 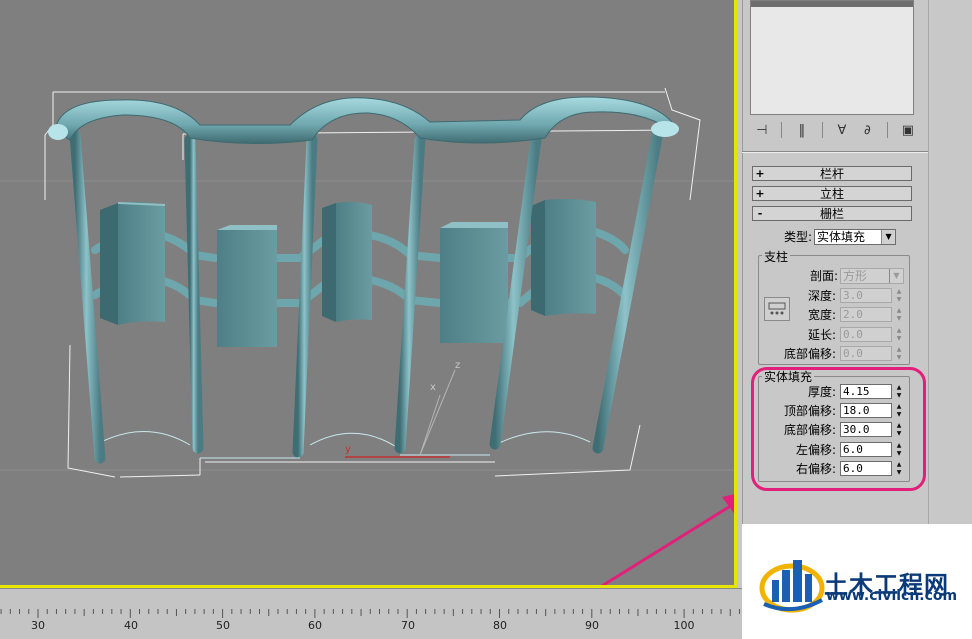 I want to click on ruler-ticks, so click(x=370, y=613).